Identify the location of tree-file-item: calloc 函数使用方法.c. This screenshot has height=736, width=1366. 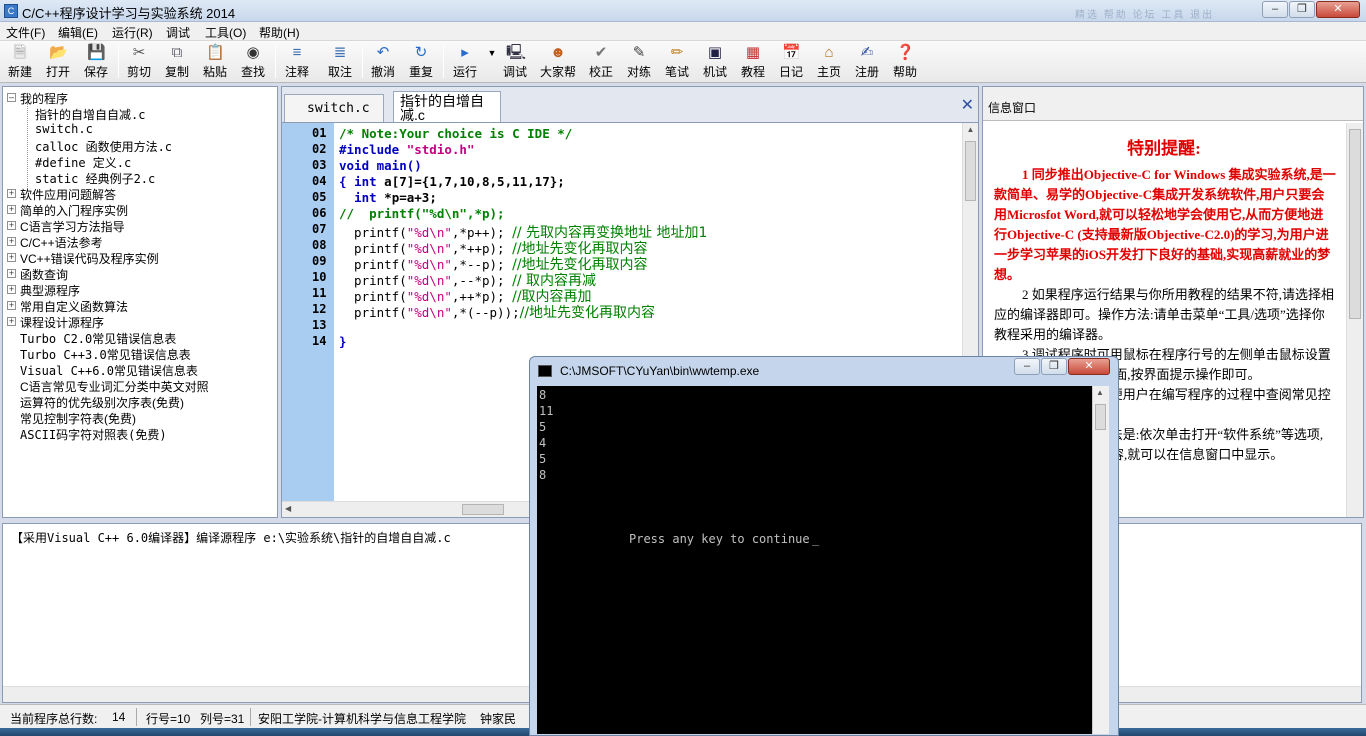
(103, 146).